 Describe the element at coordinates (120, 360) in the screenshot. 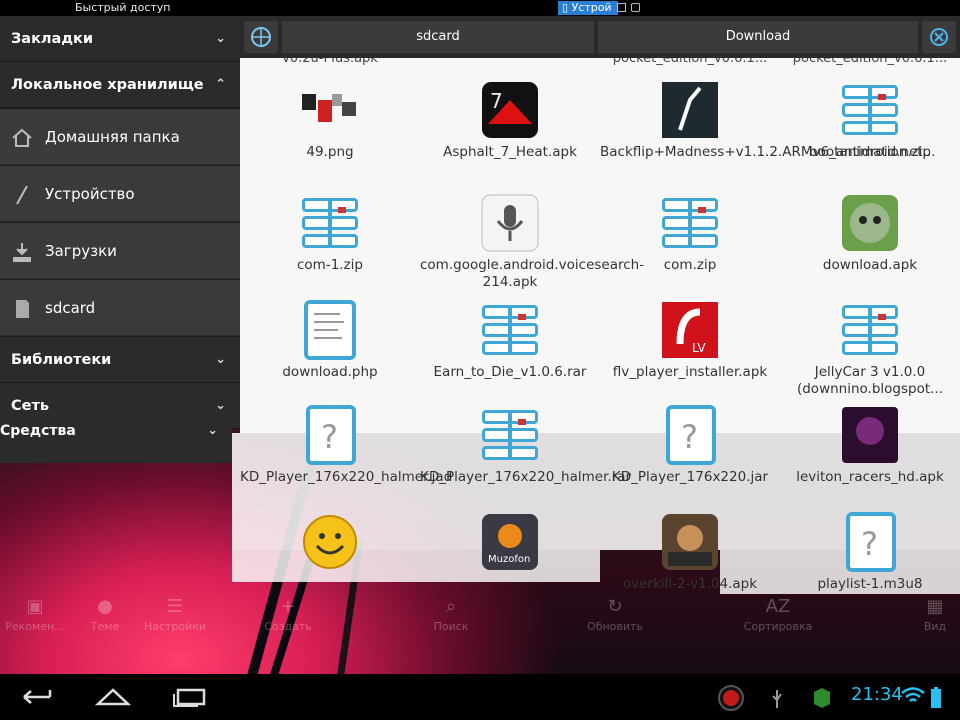

I see `sidebar-section-libraries: Библиотеки ⌄` at that location.